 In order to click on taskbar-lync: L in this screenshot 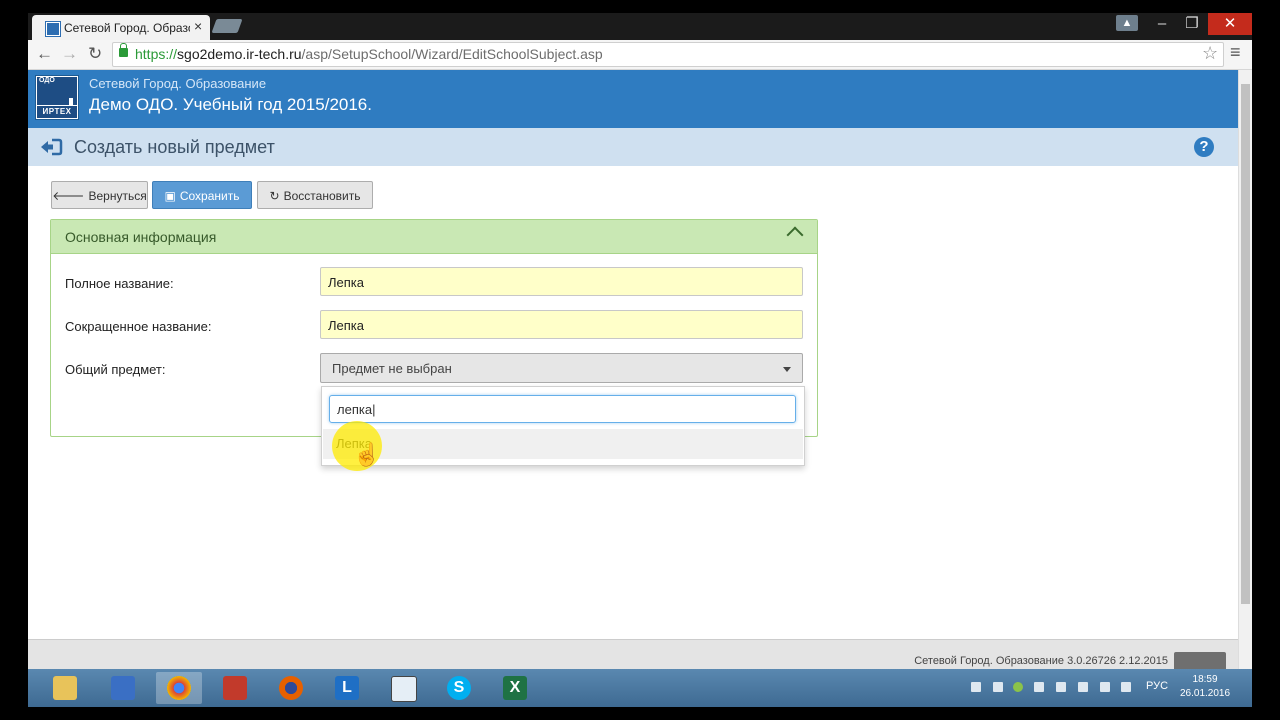, I will do `click(347, 688)`.